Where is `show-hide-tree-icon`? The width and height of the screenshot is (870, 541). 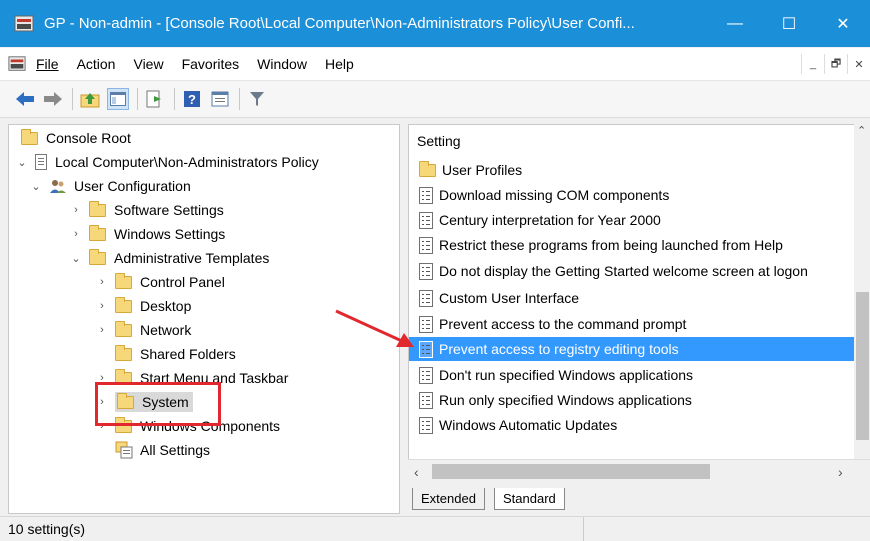
show-hide-tree-icon is located at coordinates (118, 99).